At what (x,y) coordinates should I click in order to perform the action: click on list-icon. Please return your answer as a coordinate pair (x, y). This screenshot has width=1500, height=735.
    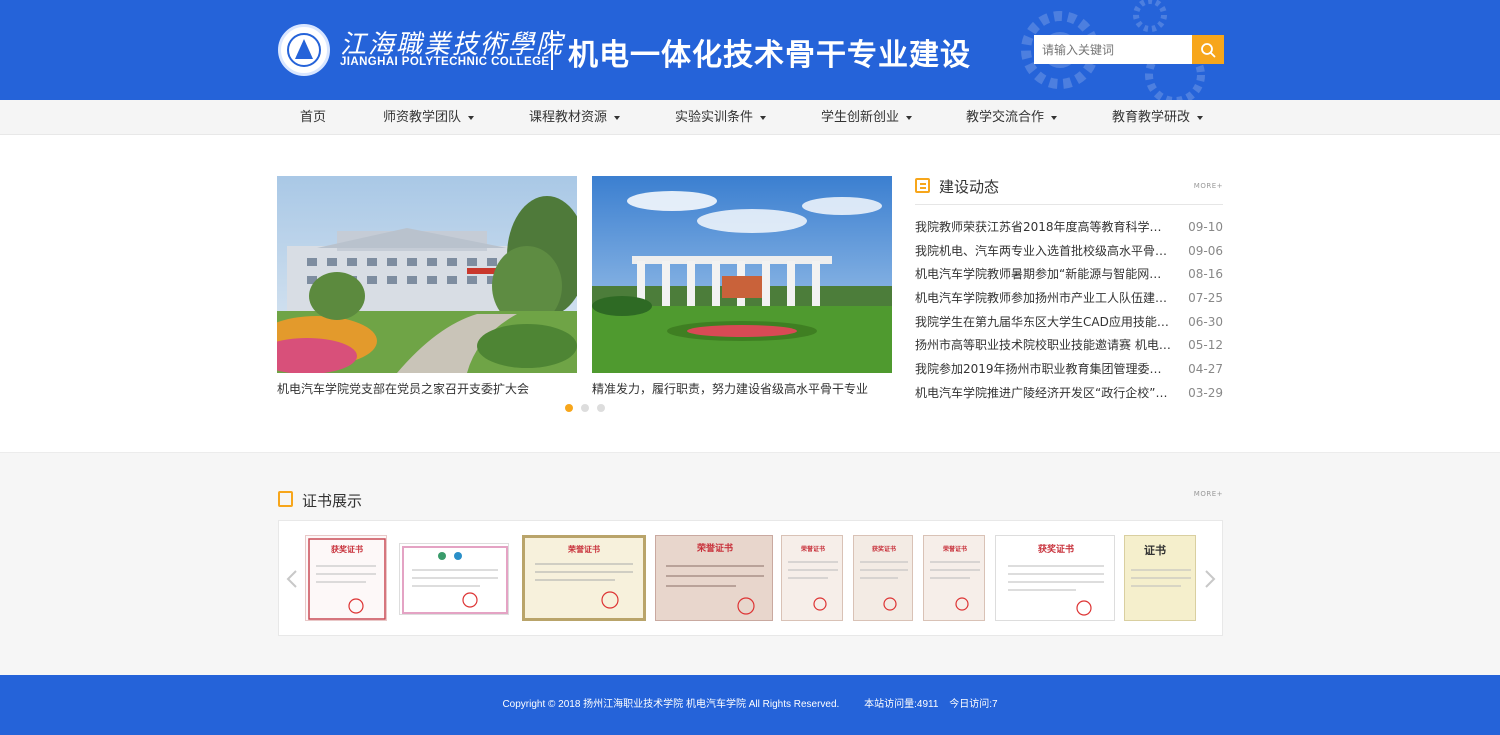
    Looking at the image, I should click on (922, 185).